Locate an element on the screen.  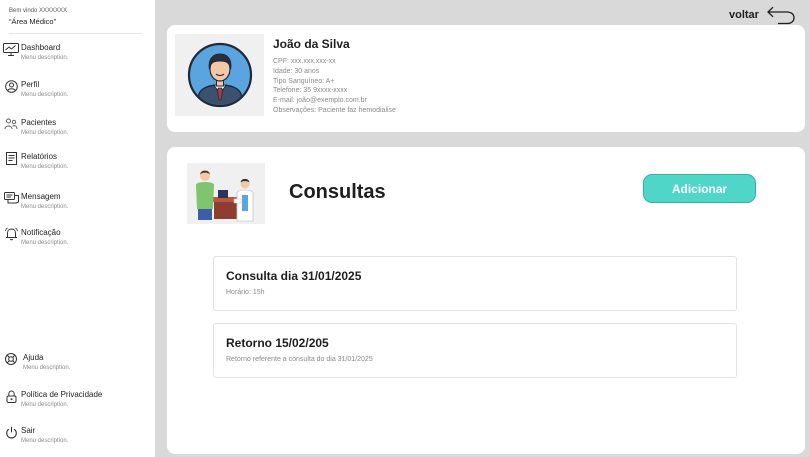
sidebar-item-sair: Sair Menu description. is located at coordinates (77, 439).